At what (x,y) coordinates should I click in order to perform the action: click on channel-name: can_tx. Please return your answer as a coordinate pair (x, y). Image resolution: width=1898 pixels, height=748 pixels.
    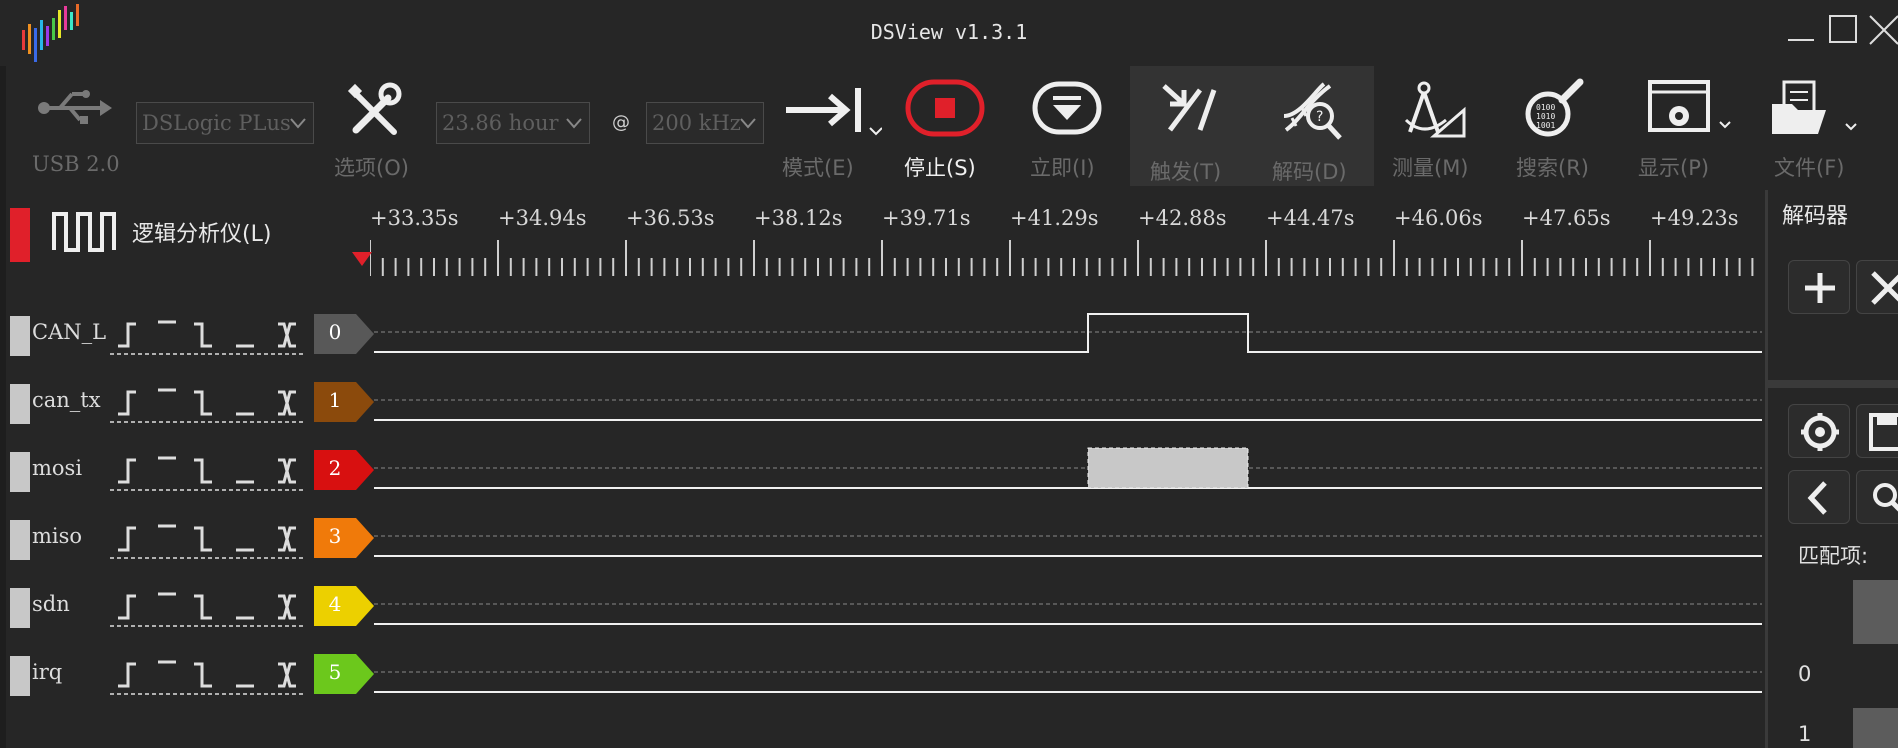
    Looking at the image, I should click on (66, 400).